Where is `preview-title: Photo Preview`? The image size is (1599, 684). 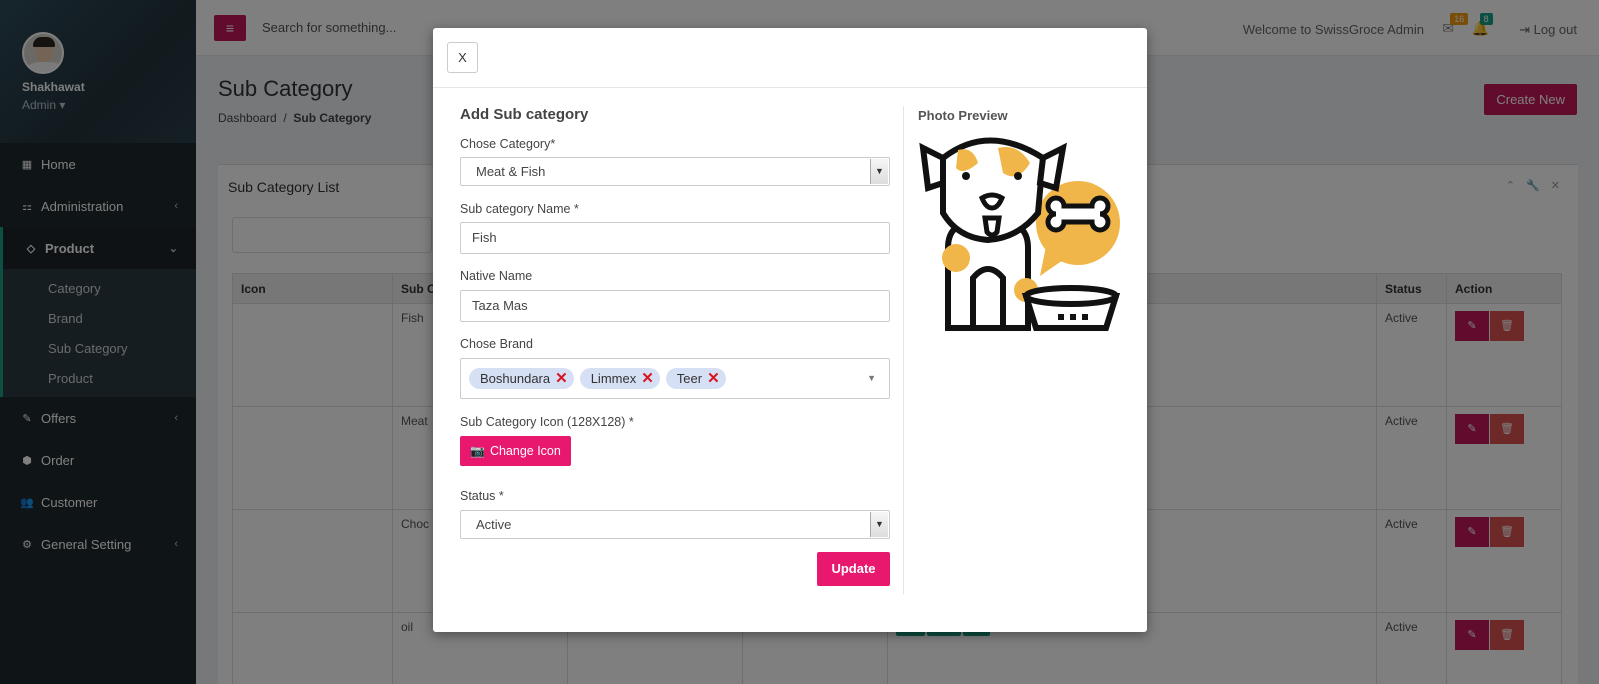
preview-title: Photo Preview is located at coordinates (963, 115).